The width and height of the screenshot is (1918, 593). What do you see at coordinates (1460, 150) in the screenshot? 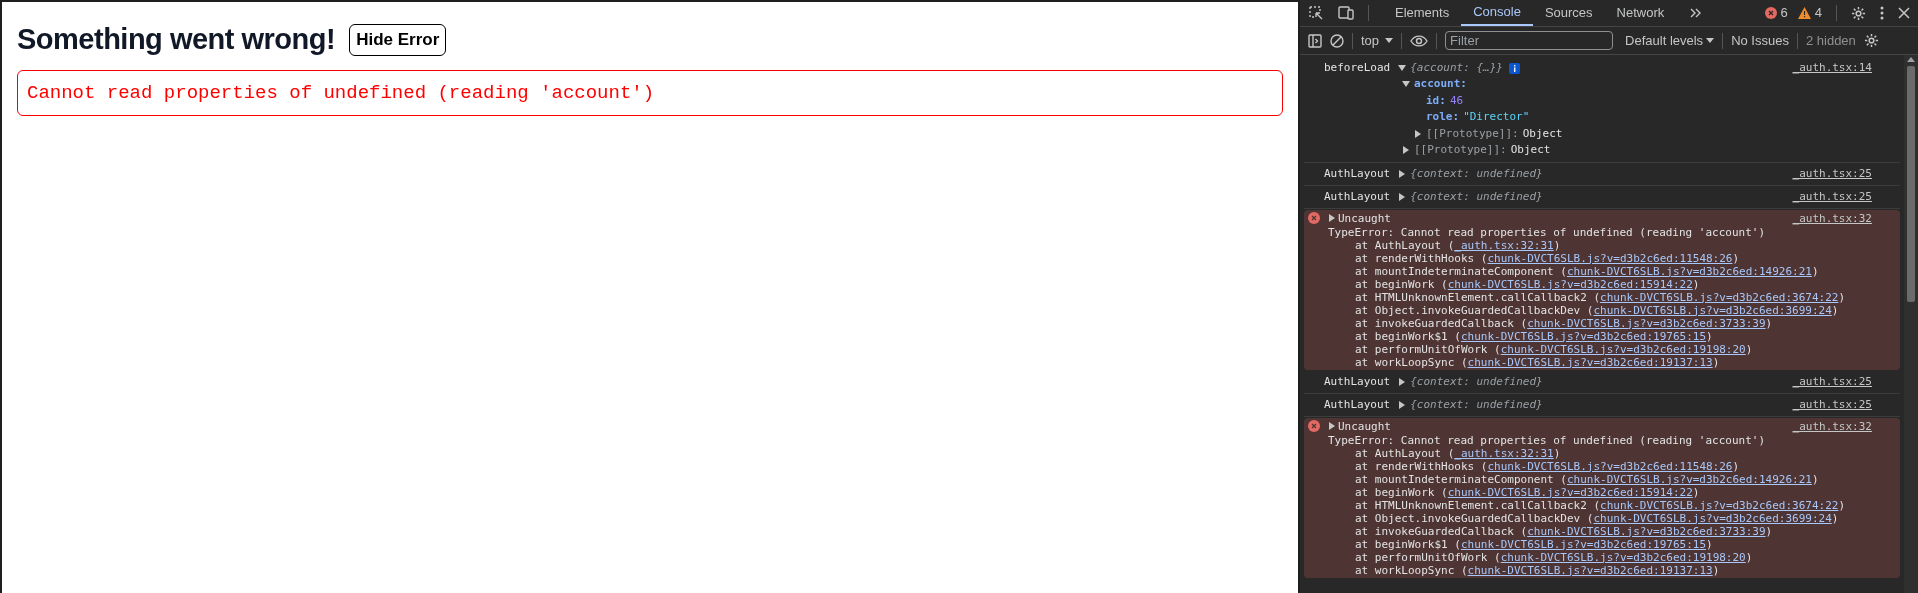
I see `property-key: [[Prototype]]:` at bounding box center [1460, 150].